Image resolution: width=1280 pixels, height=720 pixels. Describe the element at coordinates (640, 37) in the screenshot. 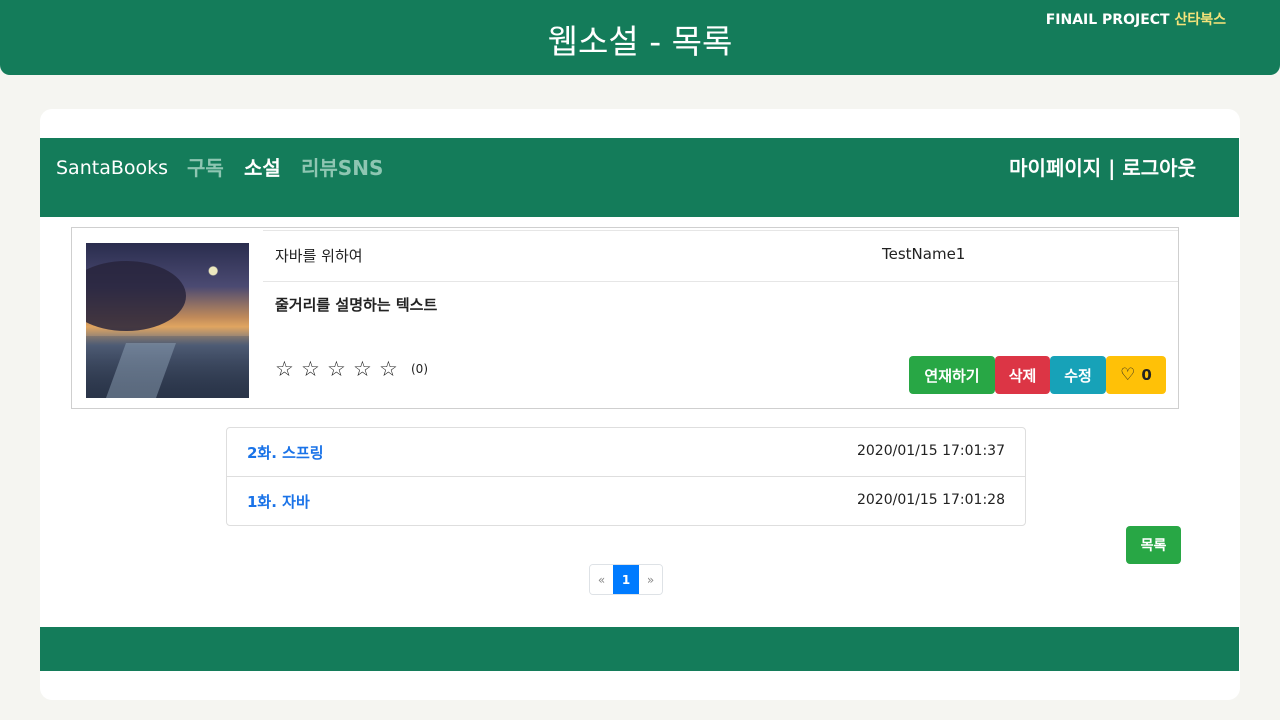

I see `top-header: 웹소설 - 목록 FINAIL PROJECT 산타북스` at that location.